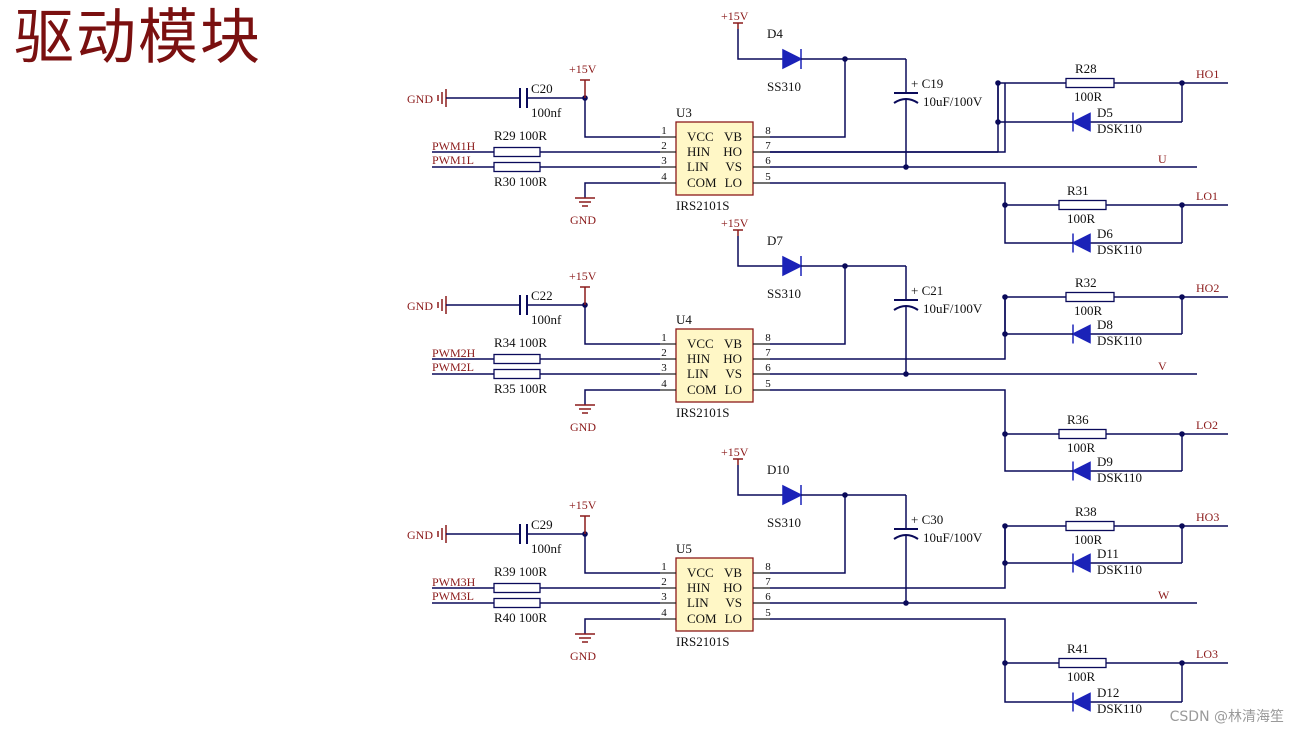  Describe the element at coordinates (733, 136) in the screenshot. I see `pin-name: VB` at that location.